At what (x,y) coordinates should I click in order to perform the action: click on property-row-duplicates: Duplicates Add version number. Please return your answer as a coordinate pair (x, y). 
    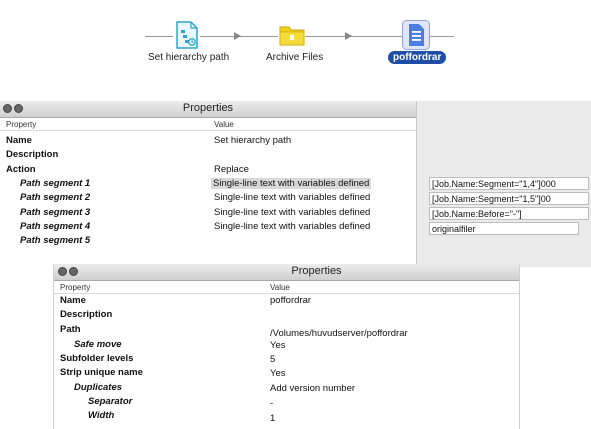
    Looking at the image, I should click on (286, 389).